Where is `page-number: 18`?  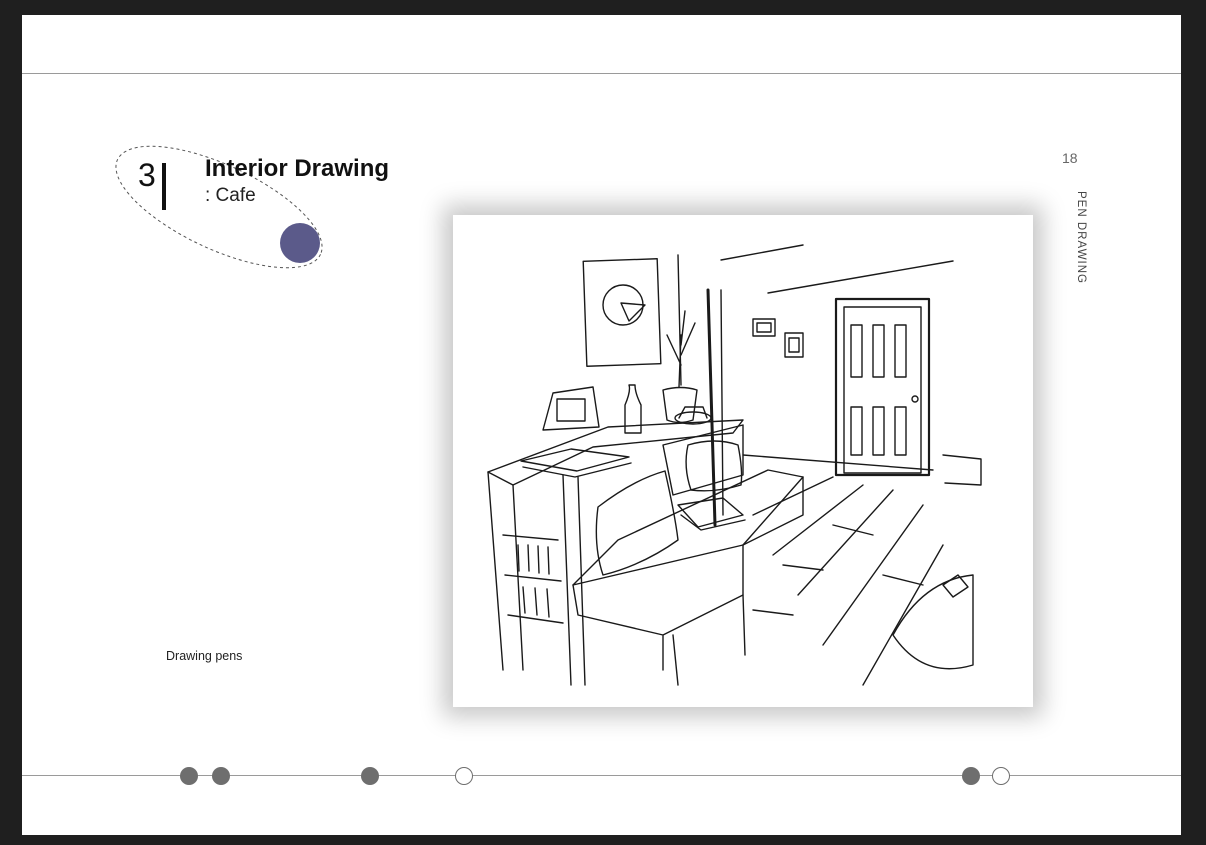 page-number: 18 is located at coordinates (1070, 158).